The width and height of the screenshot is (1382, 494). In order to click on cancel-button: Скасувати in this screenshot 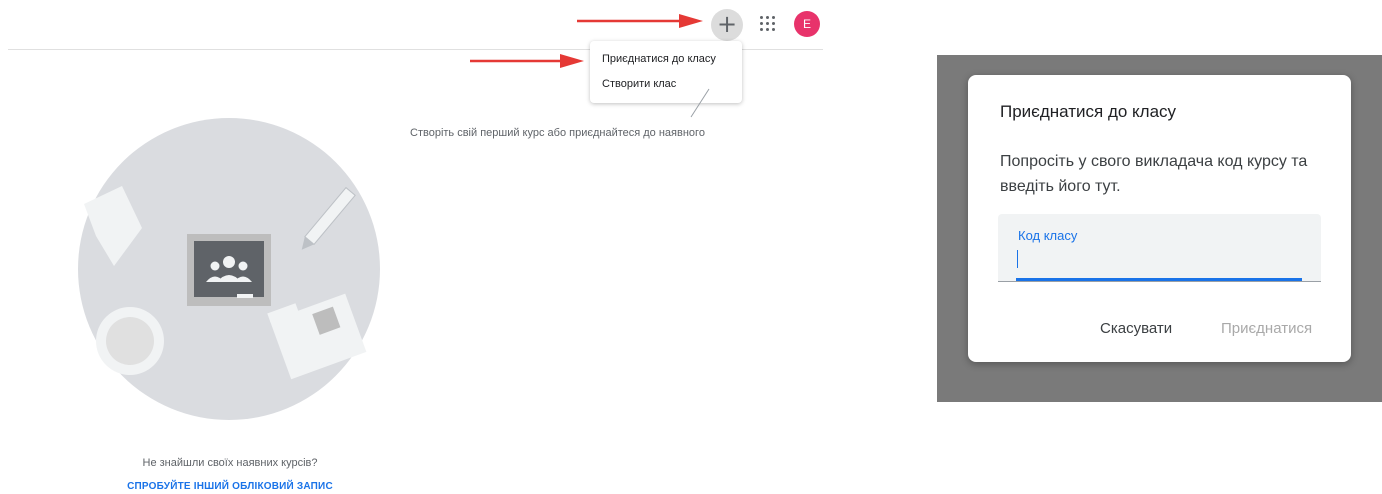, I will do `click(1136, 328)`.